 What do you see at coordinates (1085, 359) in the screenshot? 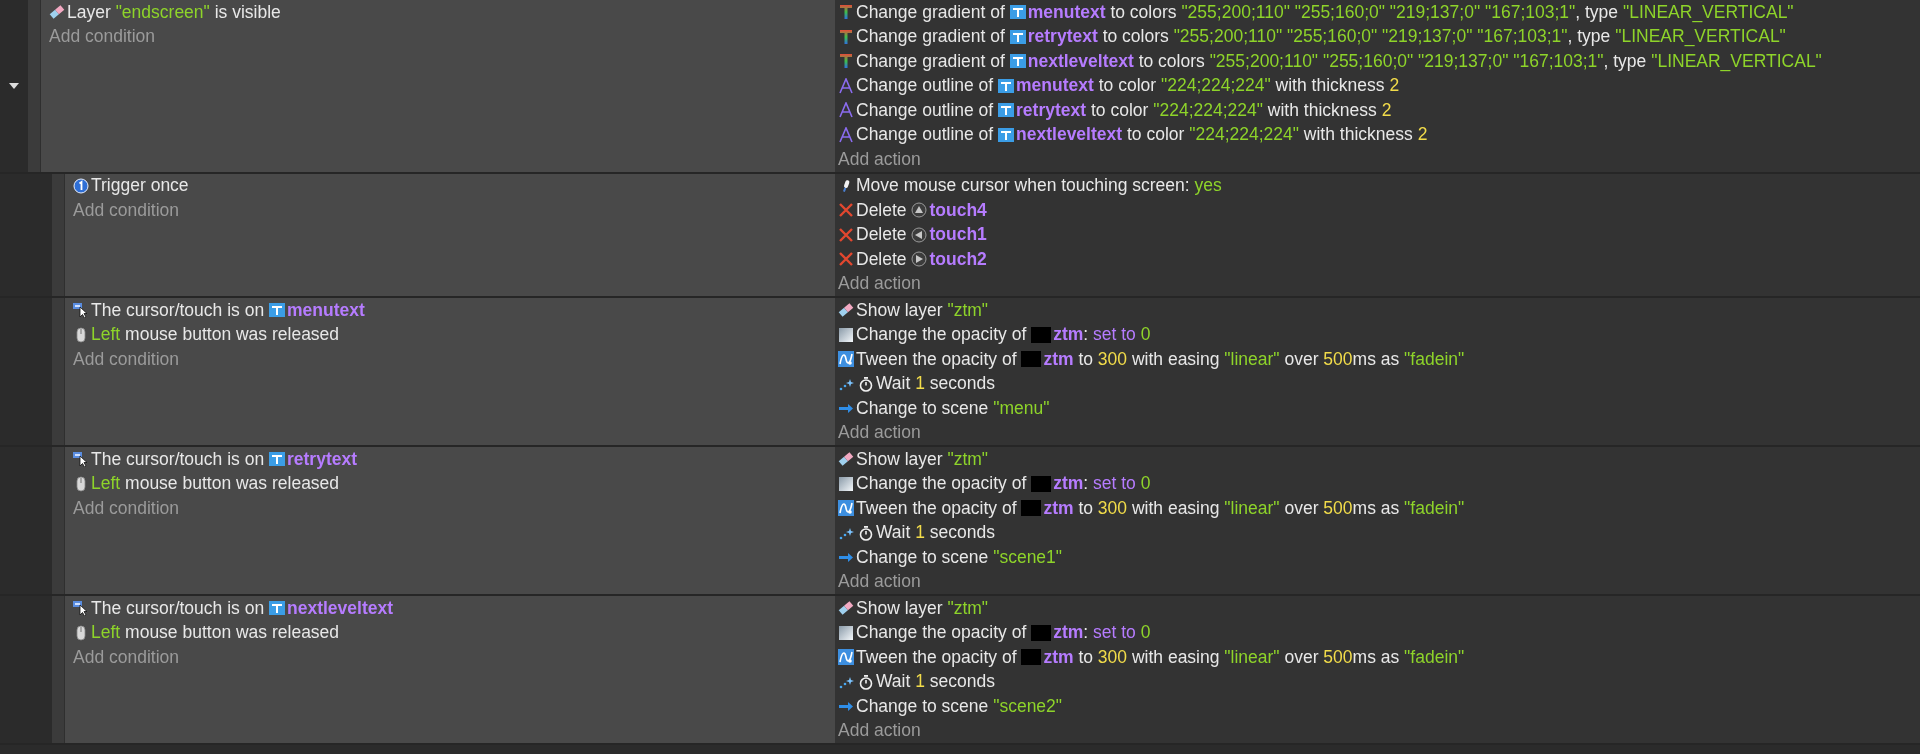
I see `instruction-text: to` at bounding box center [1085, 359].